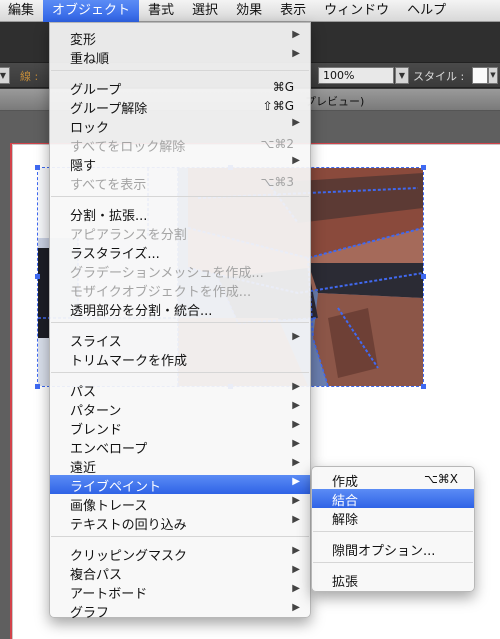  Describe the element at coordinates (345, 582) in the screenshot. I see `submenu-item-label: 拡張` at that location.